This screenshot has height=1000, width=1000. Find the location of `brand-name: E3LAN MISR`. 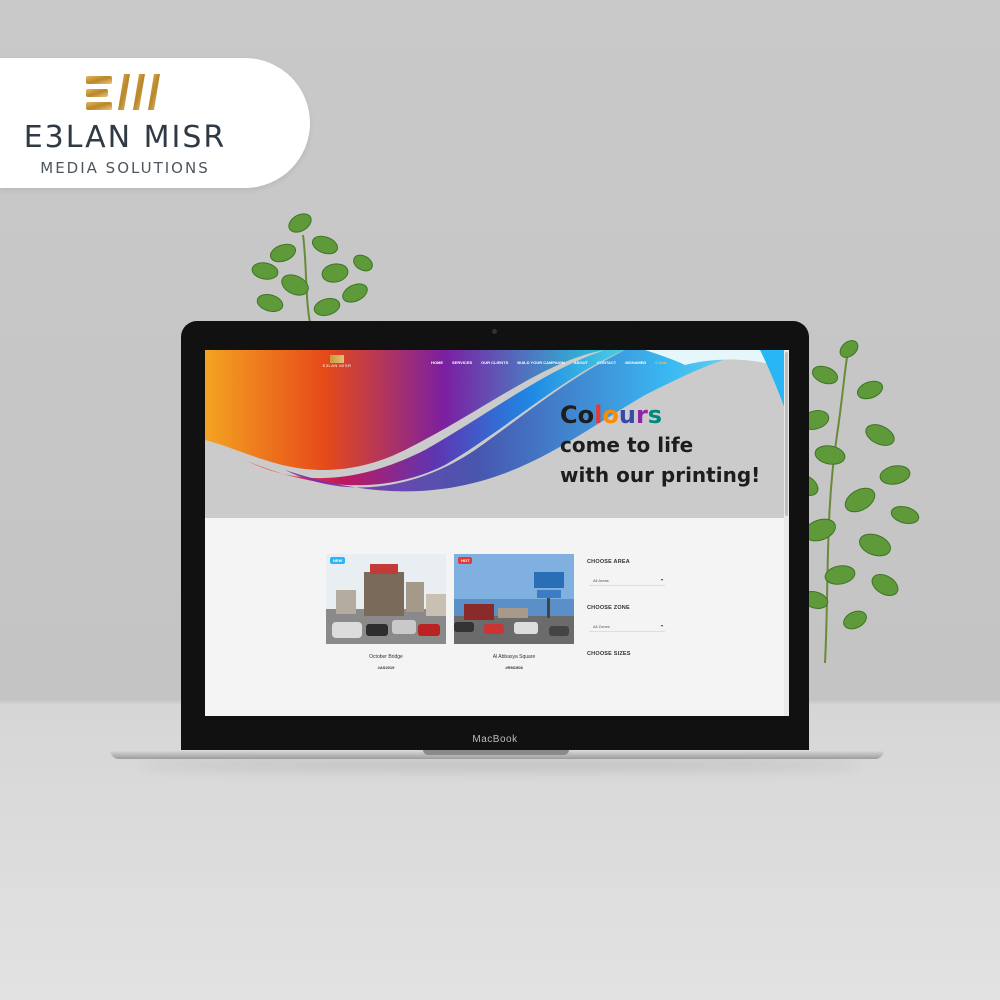

brand-name: E3LAN MISR is located at coordinates (125, 137).